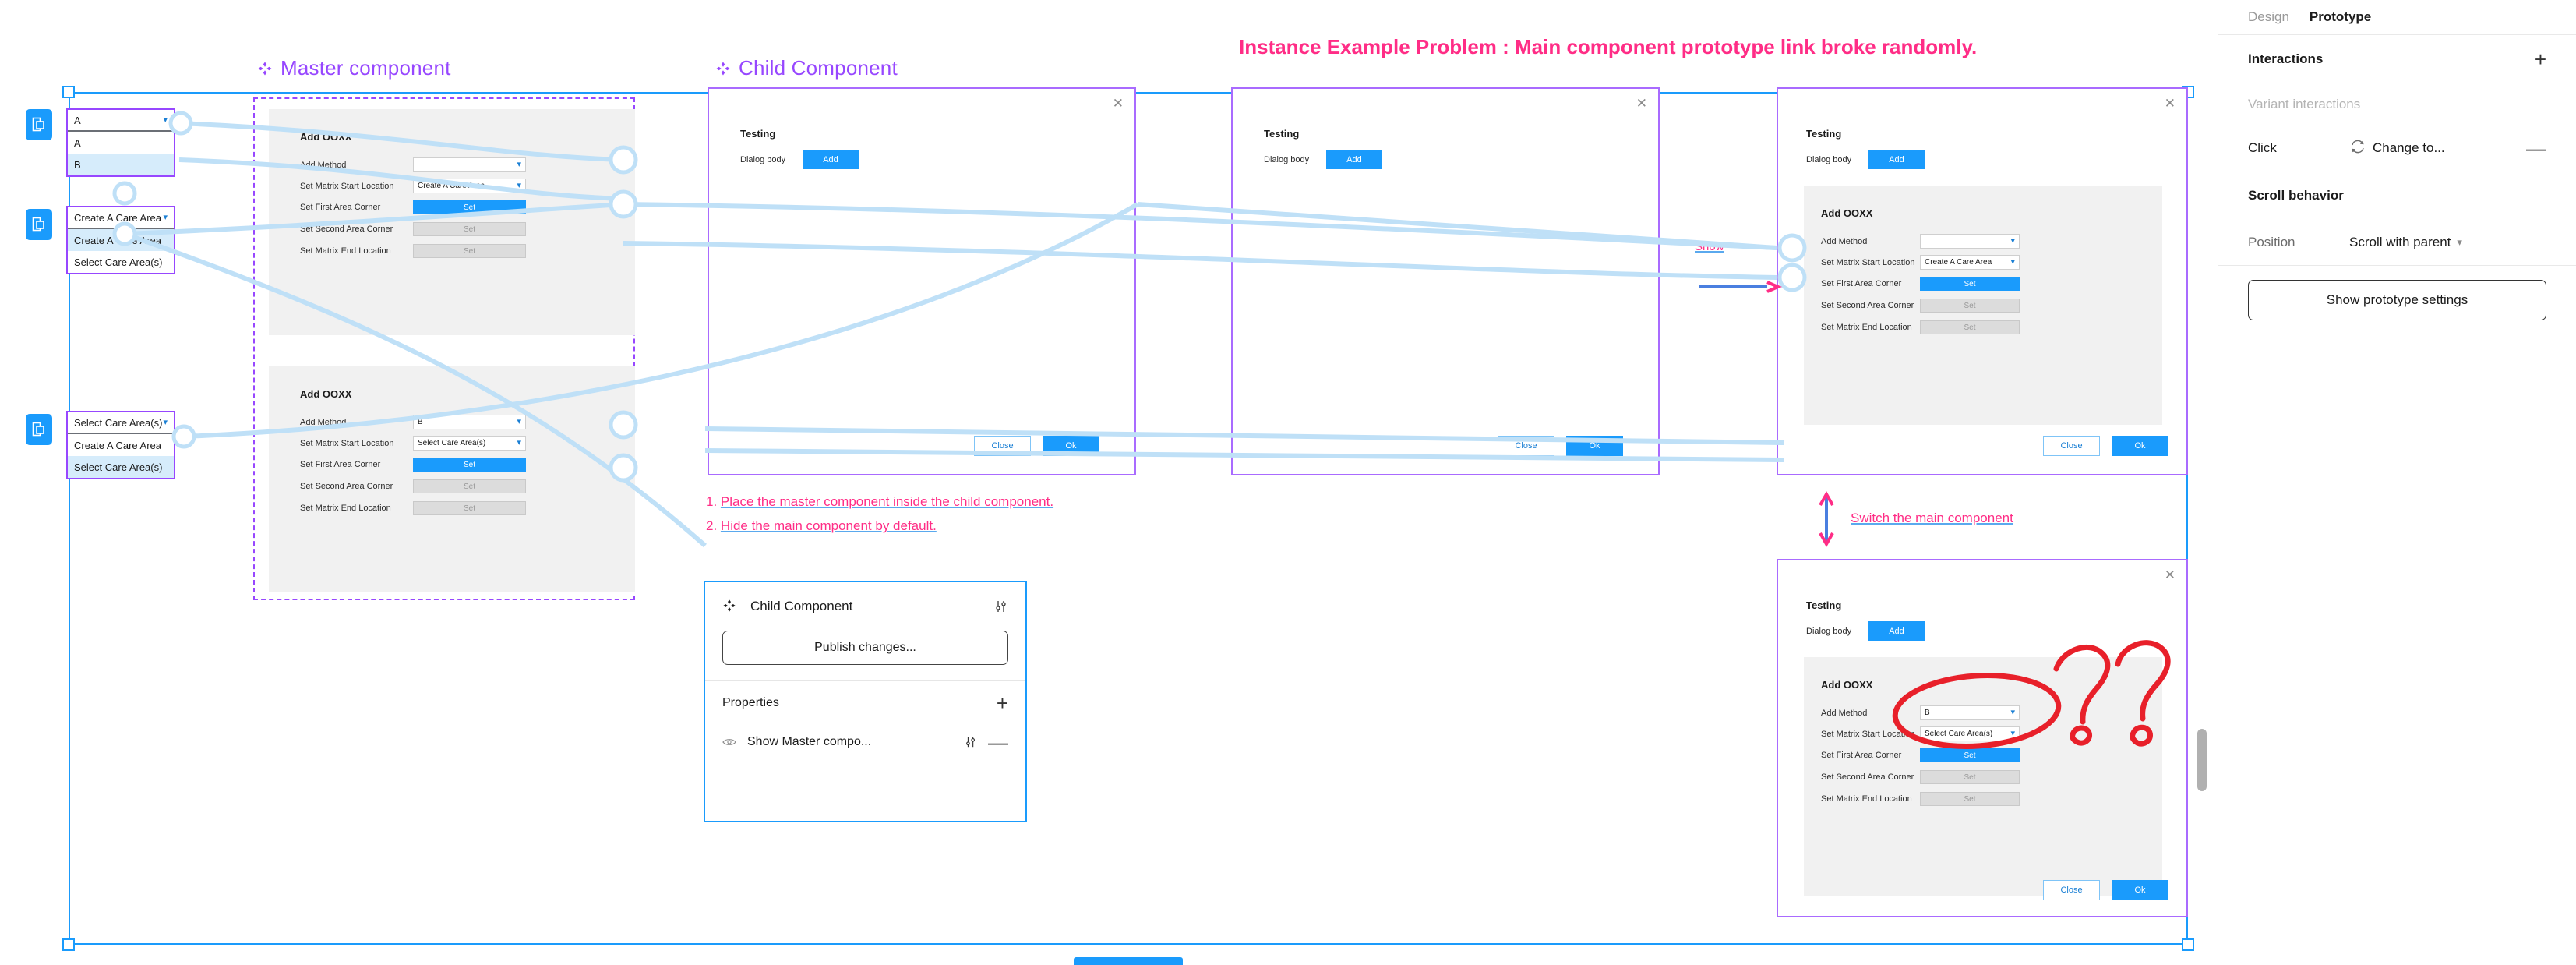  Describe the element at coordinates (2397, 300) in the screenshot. I see `show-prototype-settings-button: Show prototype settings` at that location.